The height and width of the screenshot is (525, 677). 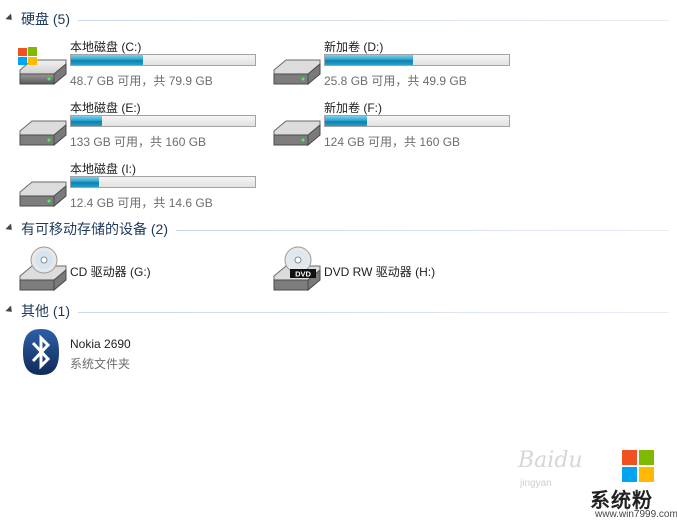 I want to click on system-hard-drive-icon, so click(x=42, y=66).